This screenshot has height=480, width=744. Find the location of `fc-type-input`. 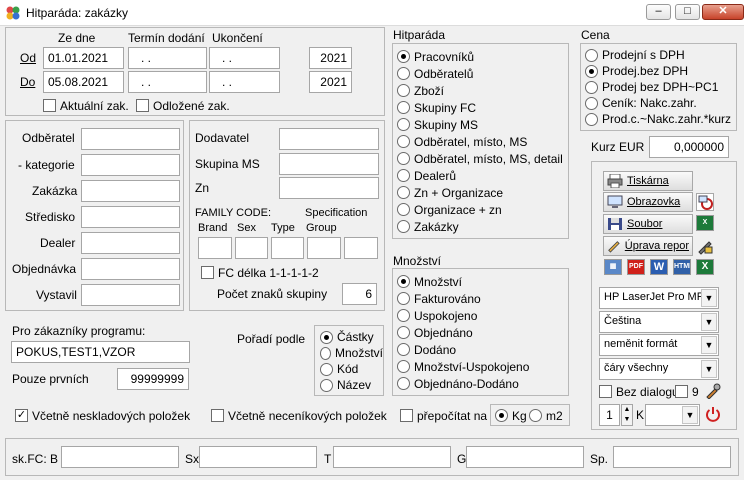

fc-type-input is located at coordinates (392, 457).